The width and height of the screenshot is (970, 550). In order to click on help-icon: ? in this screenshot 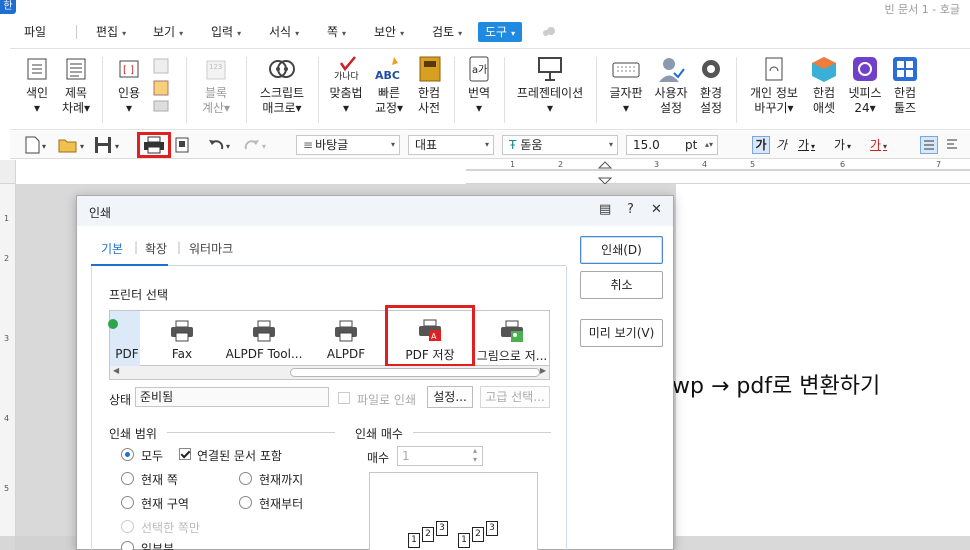, I will do `click(630, 209)`.